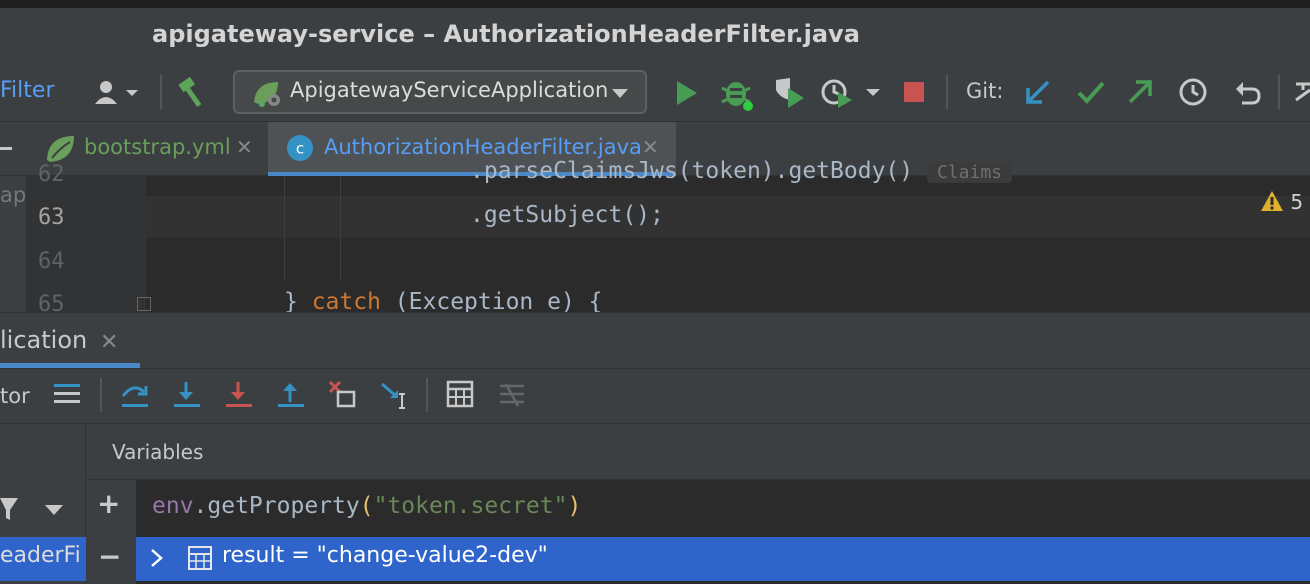 This screenshot has width=1310, height=584. What do you see at coordinates (27, 90) in the screenshot?
I see `breadcrumb: Filter` at bounding box center [27, 90].